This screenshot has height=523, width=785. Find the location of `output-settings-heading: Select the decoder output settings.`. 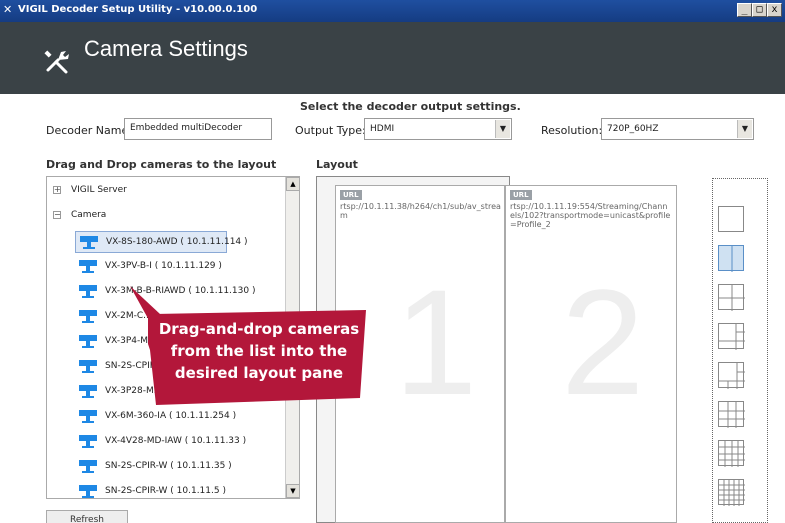

output-settings-heading: Select the decoder output settings. is located at coordinates (410, 106).